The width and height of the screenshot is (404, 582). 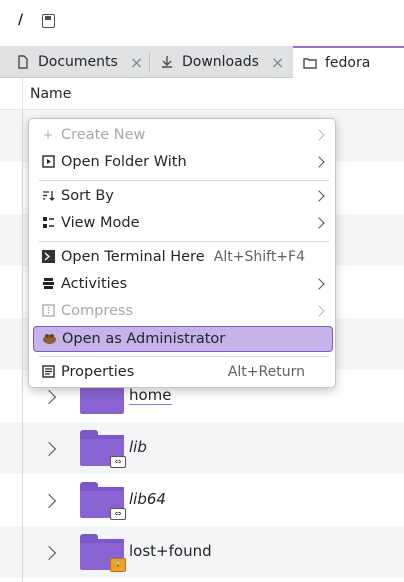 What do you see at coordinates (147, 499) in the screenshot?
I see `file-name: lib64` at bounding box center [147, 499].